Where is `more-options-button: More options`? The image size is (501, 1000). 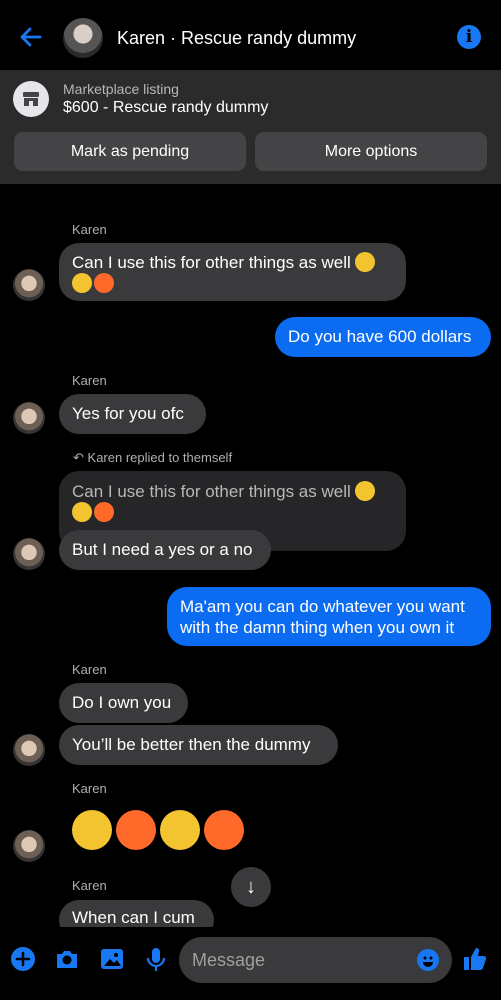
more-options-button: More options is located at coordinates (371, 151).